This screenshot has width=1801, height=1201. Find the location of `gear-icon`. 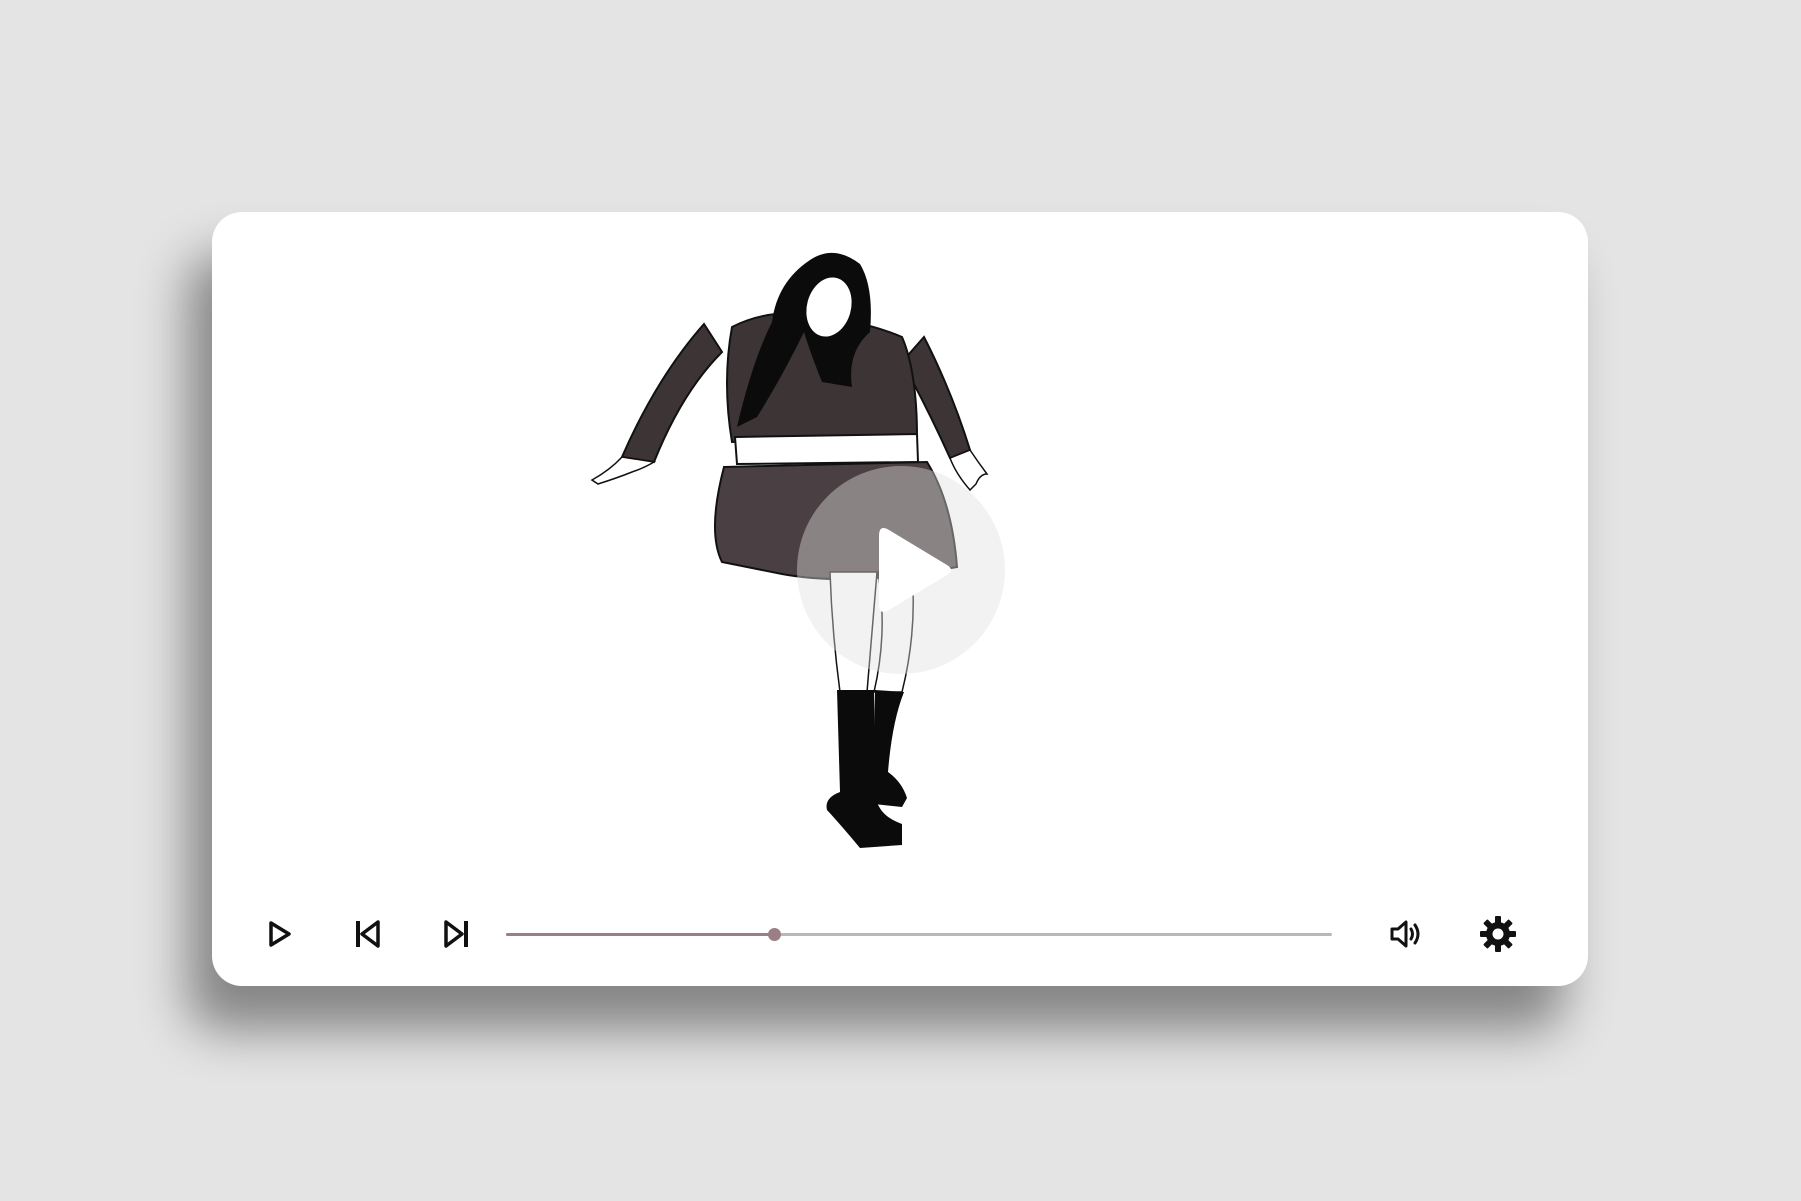

gear-icon is located at coordinates (1498, 934).